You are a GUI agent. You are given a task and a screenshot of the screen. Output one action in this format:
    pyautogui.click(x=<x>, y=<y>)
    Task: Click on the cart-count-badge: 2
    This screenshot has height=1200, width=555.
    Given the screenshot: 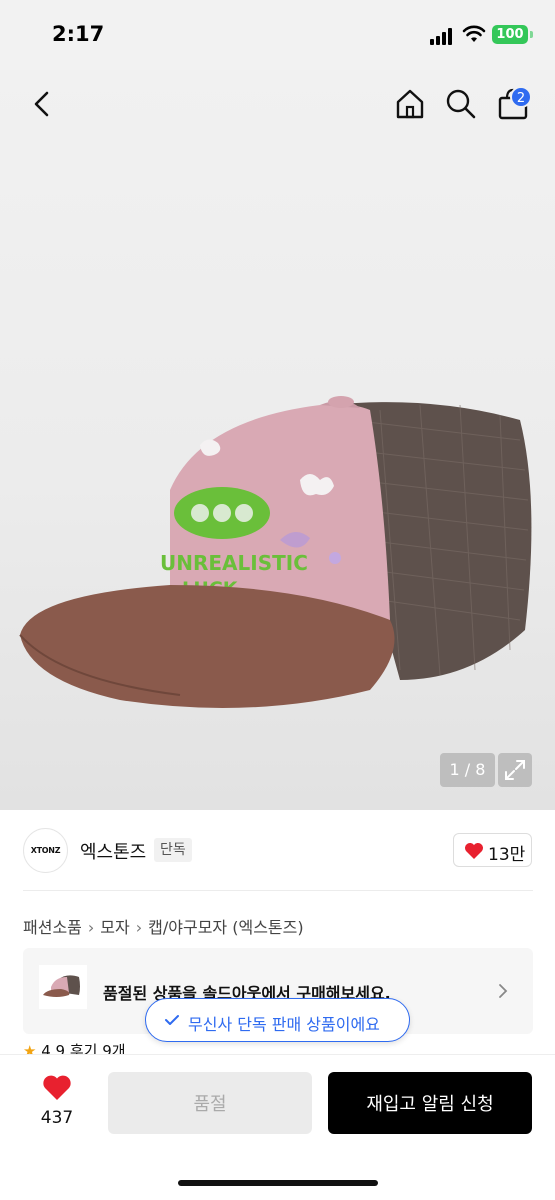 What is the action you would take?
    pyautogui.click(x=521, y=97)
    